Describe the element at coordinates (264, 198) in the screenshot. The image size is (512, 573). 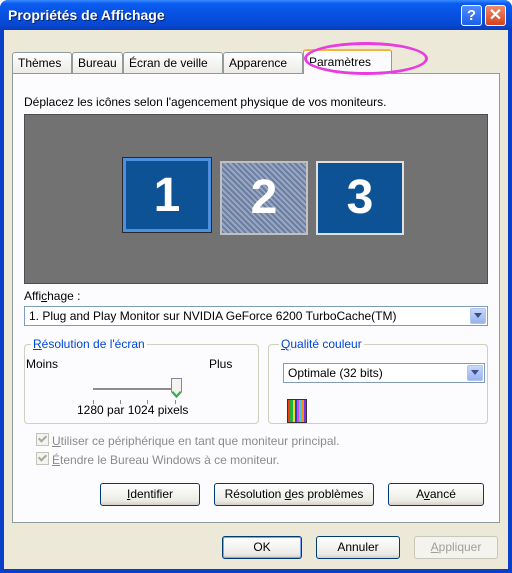
I see `monitor-2: 2` at that location.